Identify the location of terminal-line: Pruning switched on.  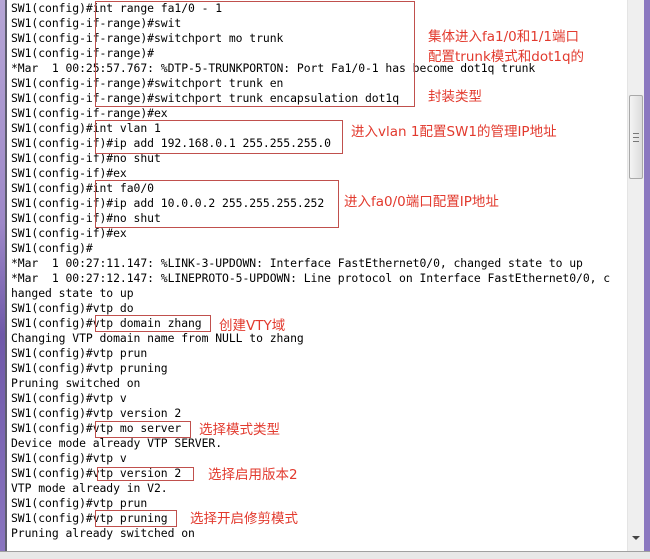
(76, 383).